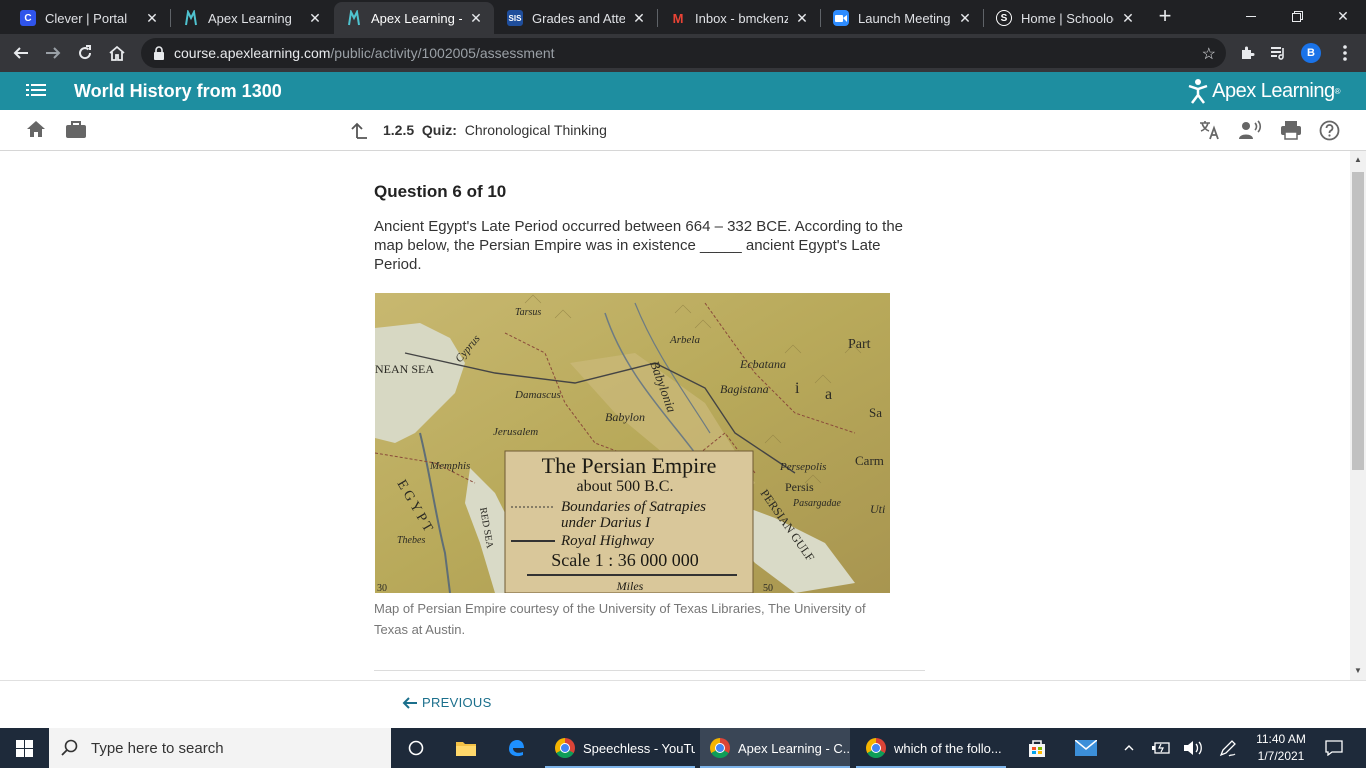 The height and width of the screenshot is (768, 1366). I want to click on svg-text: Thebes, so click(411, 540).